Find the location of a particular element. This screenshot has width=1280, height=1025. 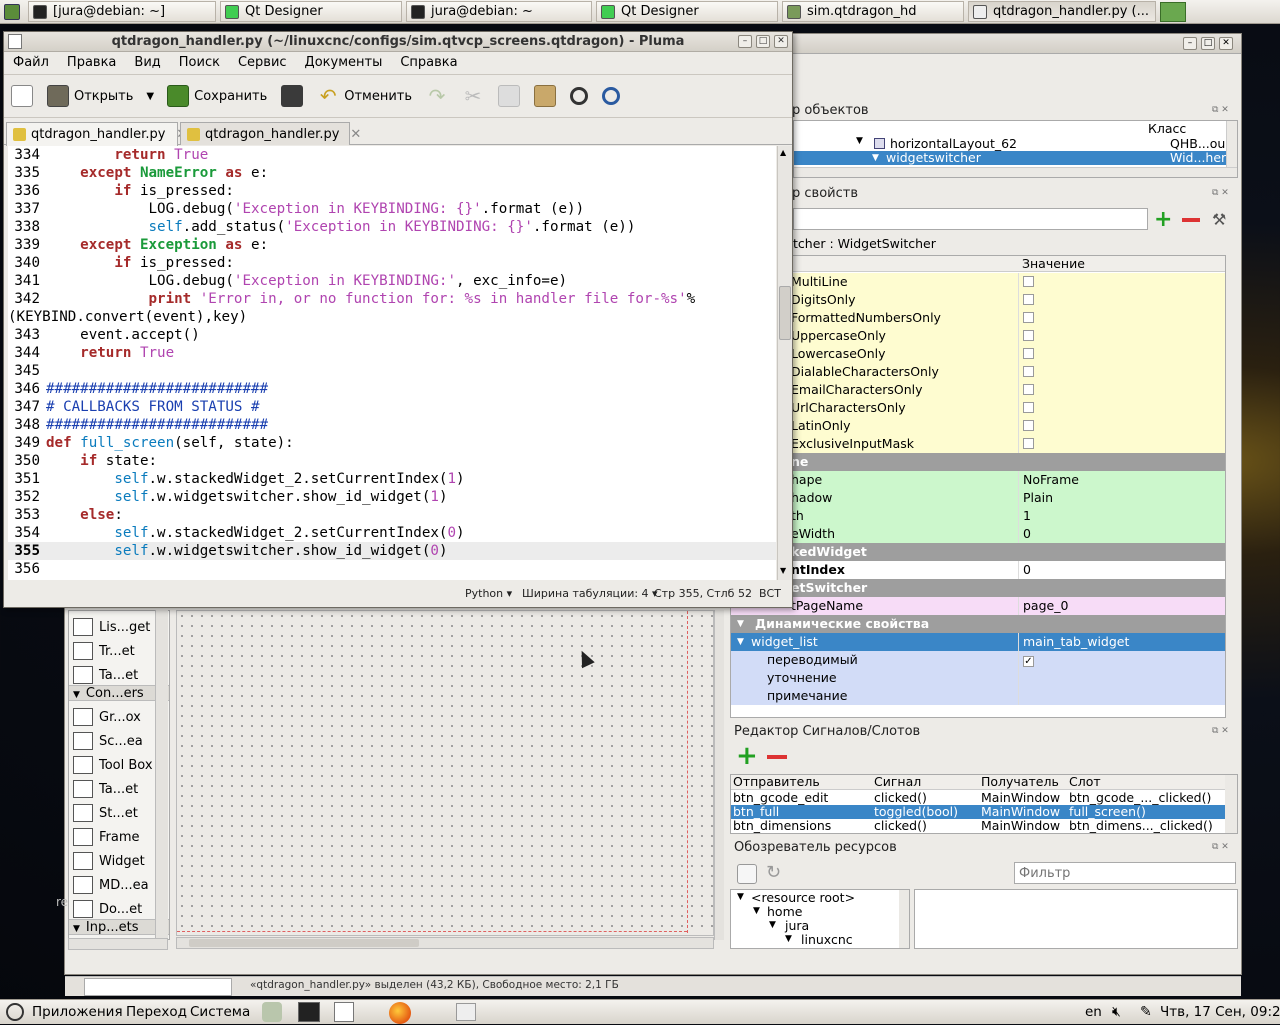

widget-category: ▼ Con...ers is located at coordinates (119, 693).